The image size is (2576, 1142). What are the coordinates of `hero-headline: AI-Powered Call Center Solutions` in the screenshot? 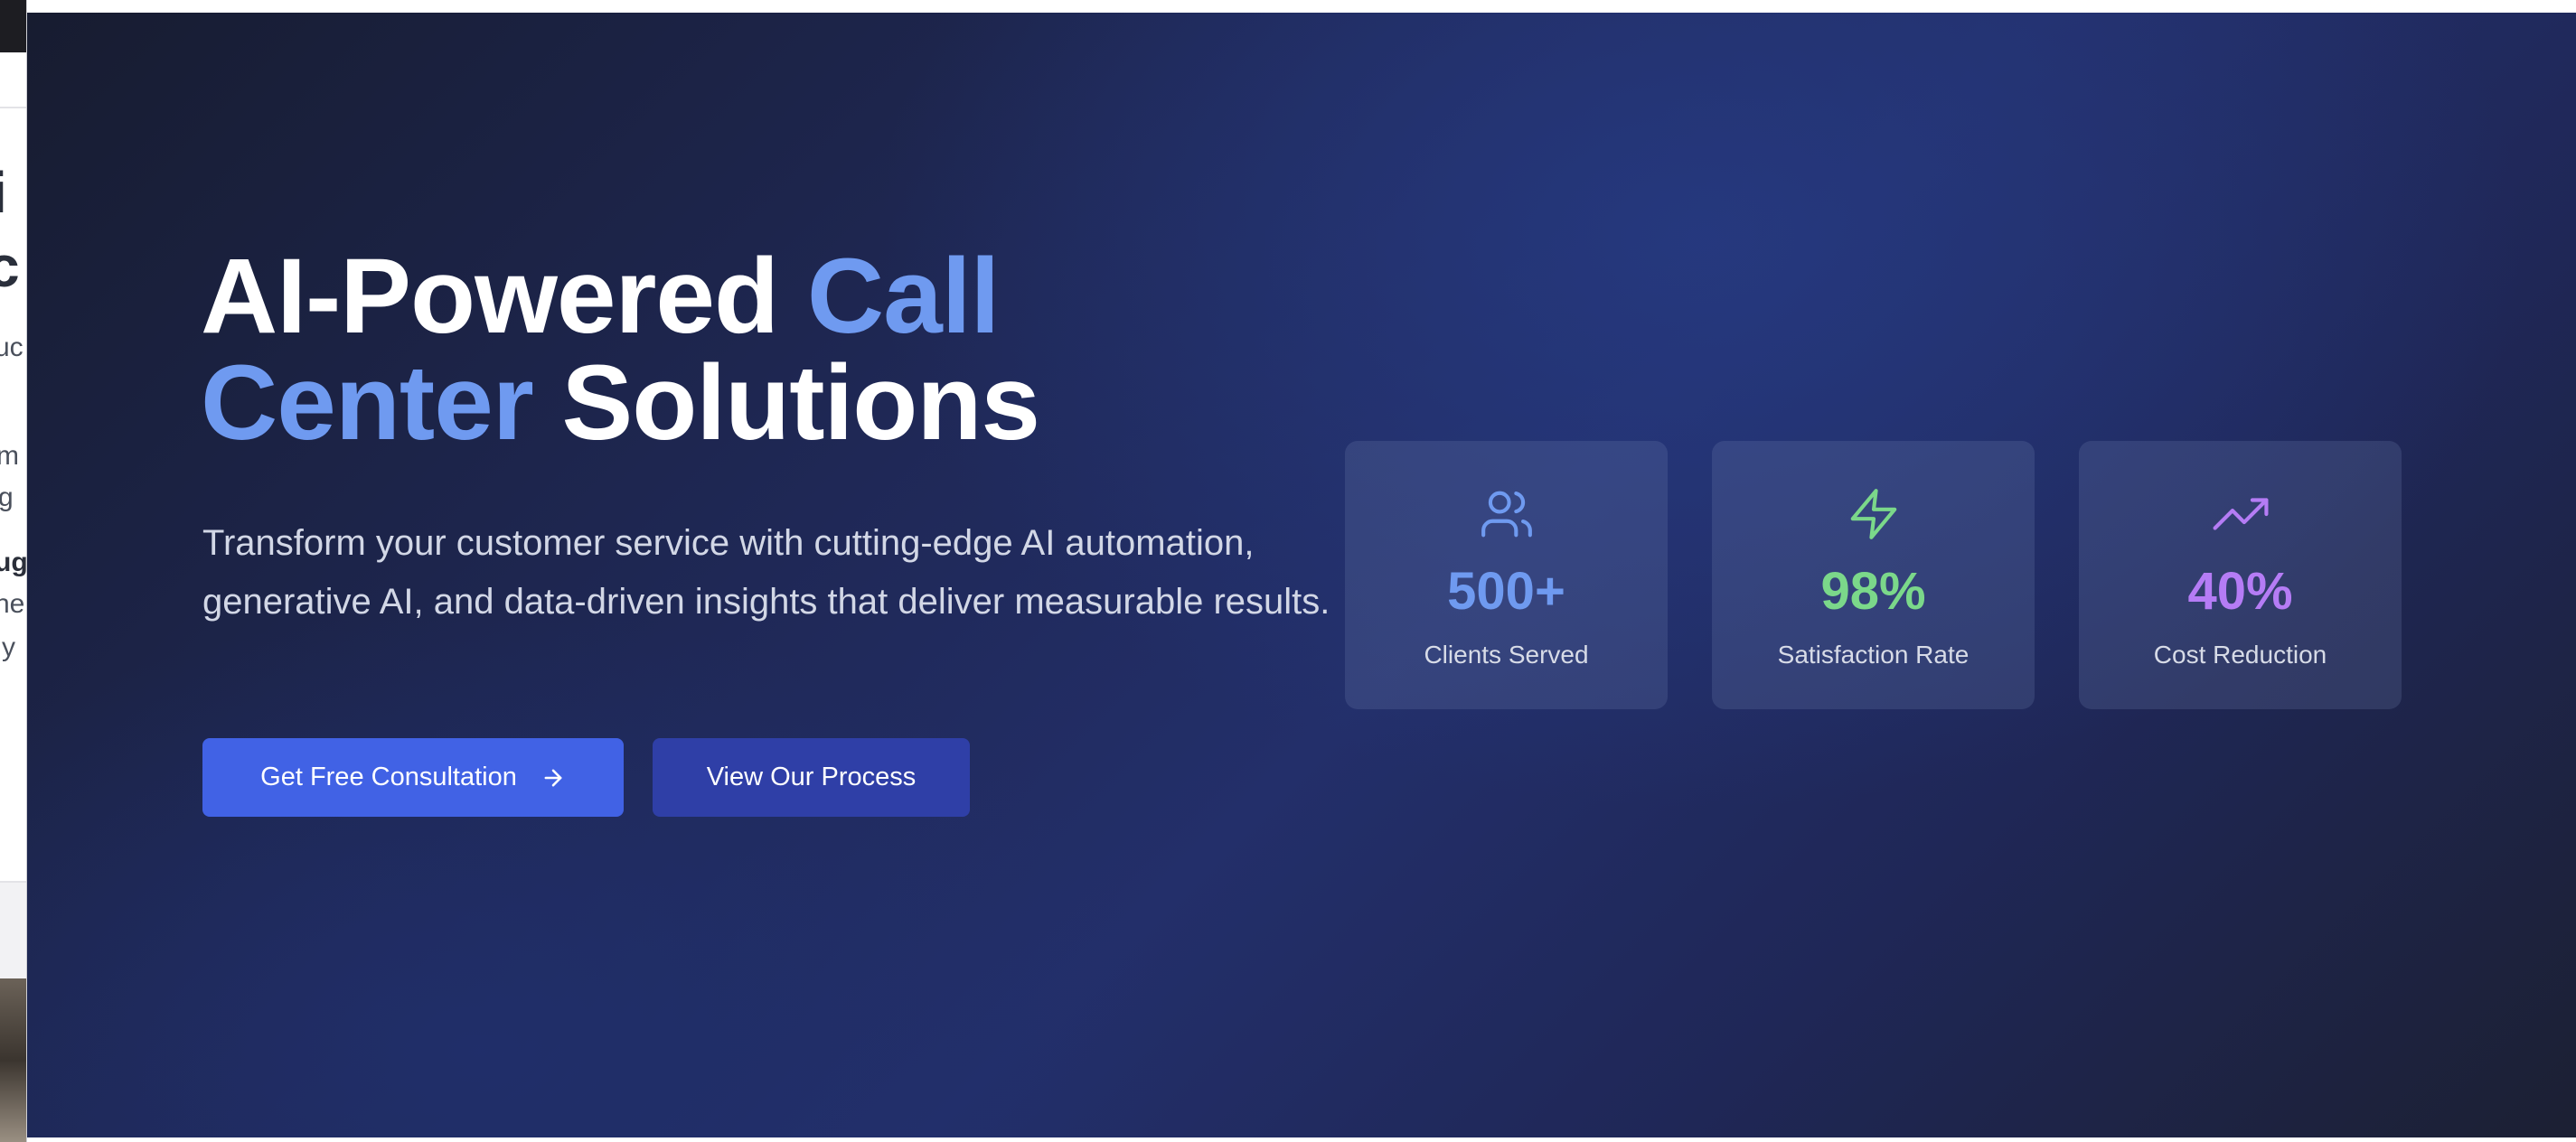 It's located at (621, 349).